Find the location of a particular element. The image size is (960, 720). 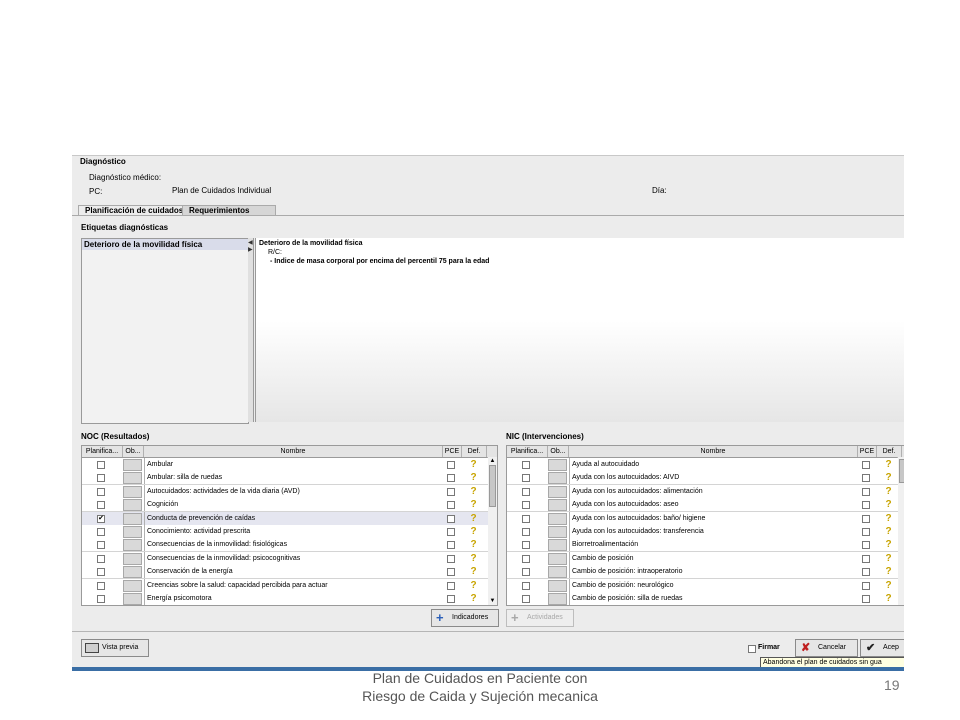

noc-table-row: Conocimiento: actividad prescrita? is located at coordinates (285, 532).